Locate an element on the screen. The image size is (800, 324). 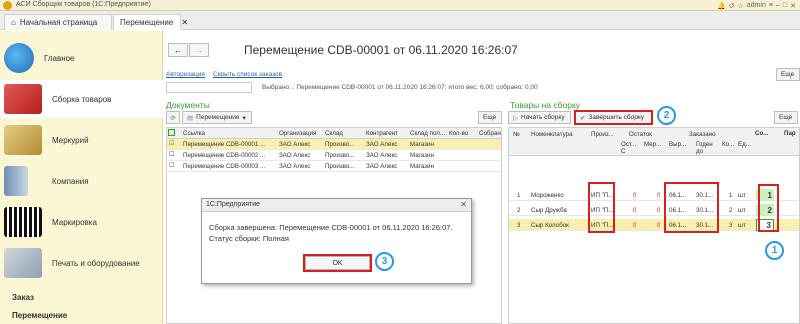
tab-bar: ⌂ Начальная страница Перемещение ✕ is located at coordinates (400, 20).